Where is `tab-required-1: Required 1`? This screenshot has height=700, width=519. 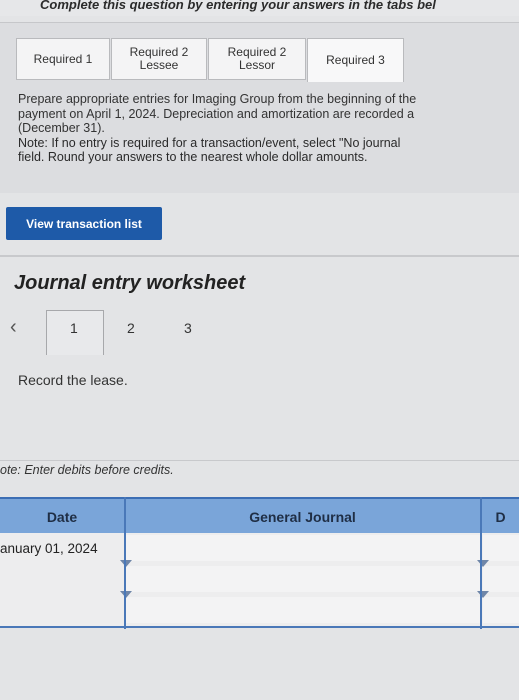
tab-required-1: Required 1 is located at coordinates (63, 59).